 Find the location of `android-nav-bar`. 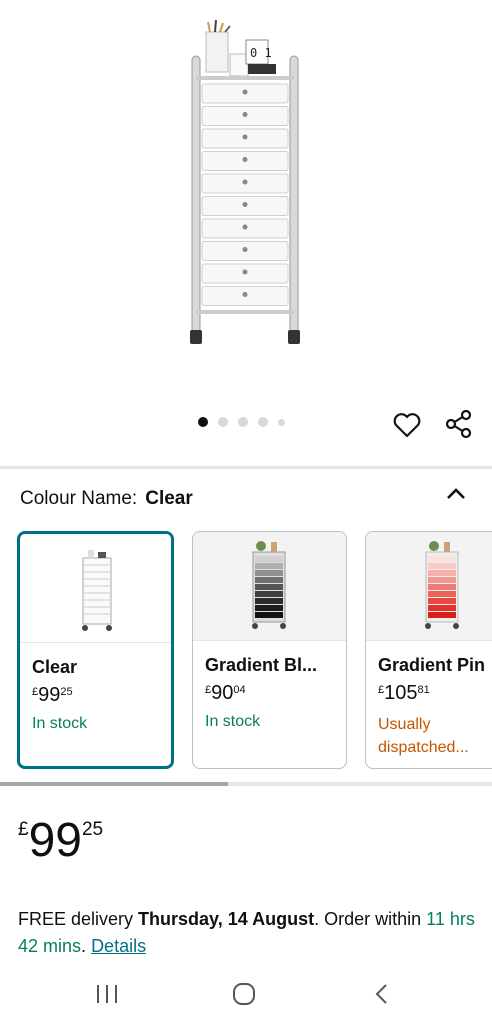

android-nav-bar is located at coordinates (246, 1000).